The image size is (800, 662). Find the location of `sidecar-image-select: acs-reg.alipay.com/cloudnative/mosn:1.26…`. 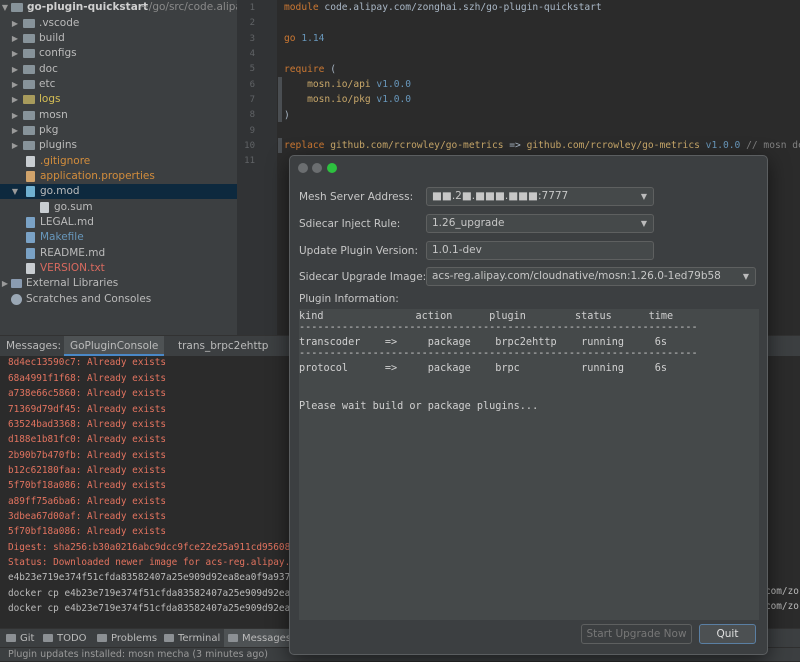

sidecar-image-select: acs-reg.alipay.com/cloudnative/mosn:1.26… is located at coordinates (591, 276).